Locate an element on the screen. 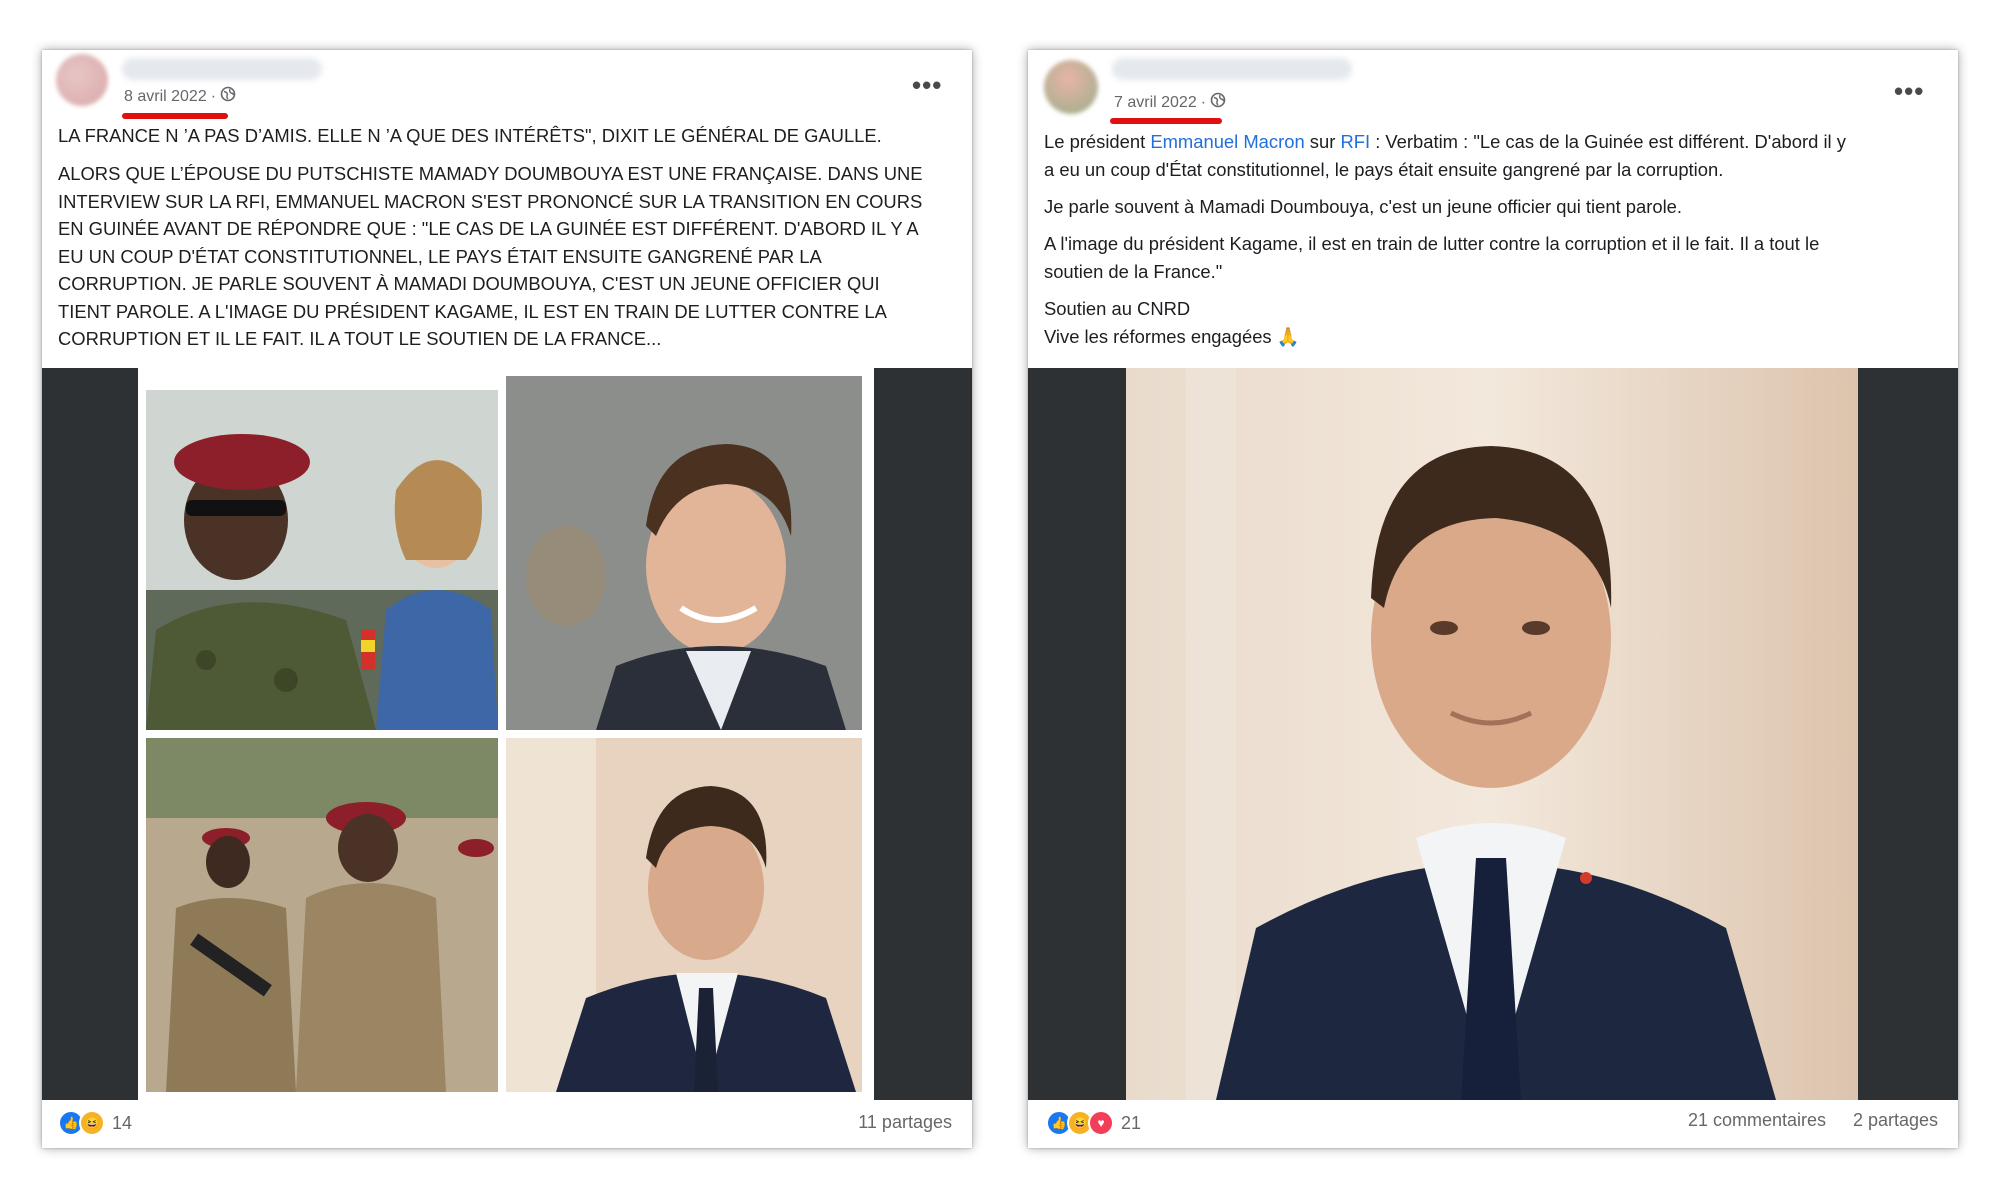 Image resolution: width=2000 pixels, height=1200 pixels. post-date: 7 avril 2022 is located at coordinates (1155, 103).